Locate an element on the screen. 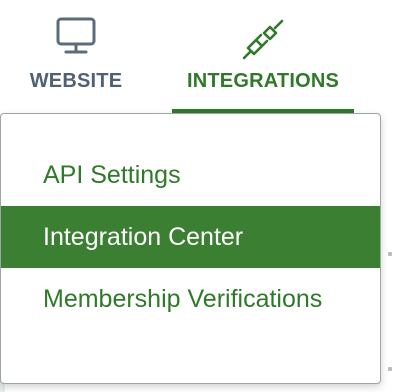  tab-integrations: INTEGRATIONS is located at coordinates (263, 56).